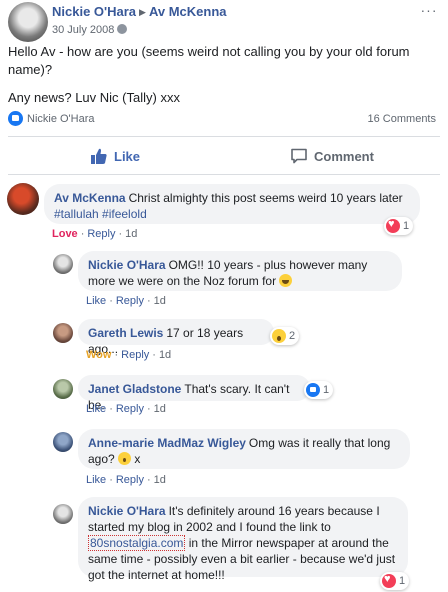 This screenshot has height=592, width=448. What do you see at coordinates (125, 333) in the screenshot?
I see `comment-author: Gareth Lewis` at bounding box center [125, 333].